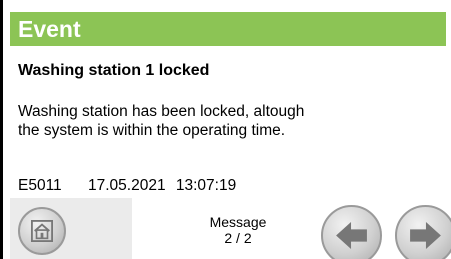 Image resolution: width=451 pixels, height=259 pixels. What do you see at coordinates (152, 130) in the screenshot?
I see `event-description-line-2: the system is within the operating time.` at bounding box center [152, 130].